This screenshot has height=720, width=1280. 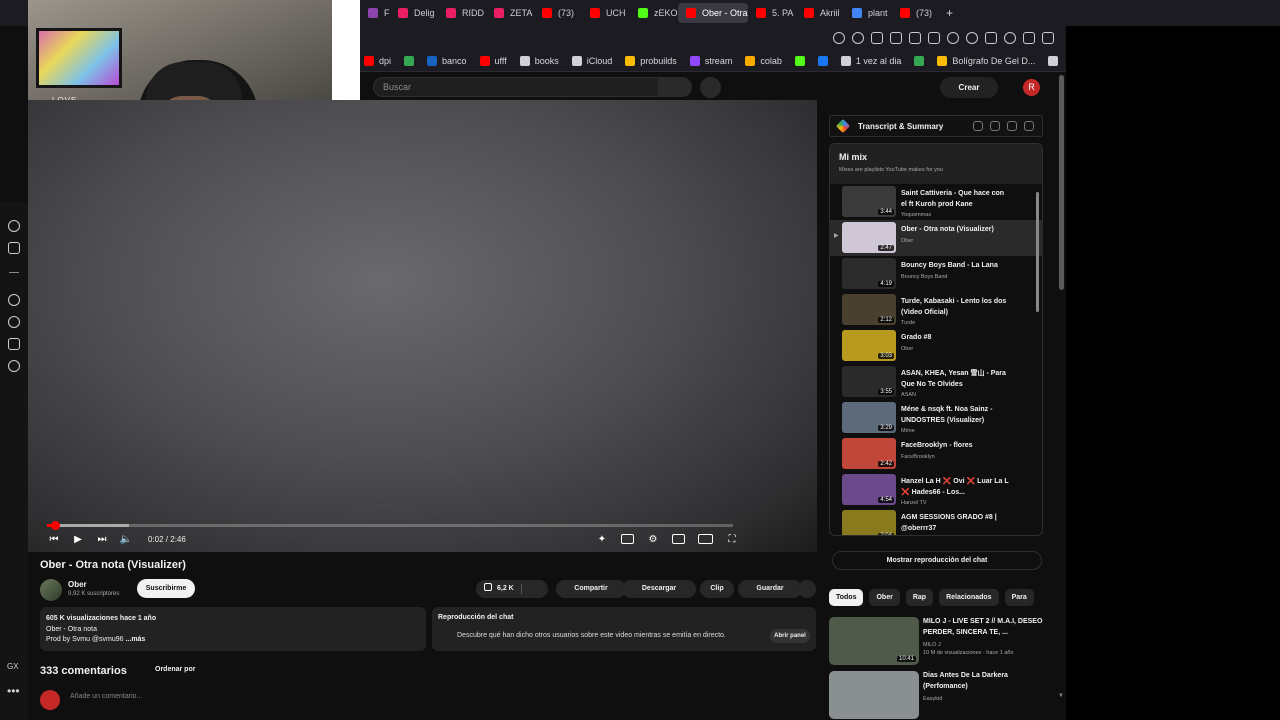 I want to click on related-thumbnail, so click(x=874, y=695).